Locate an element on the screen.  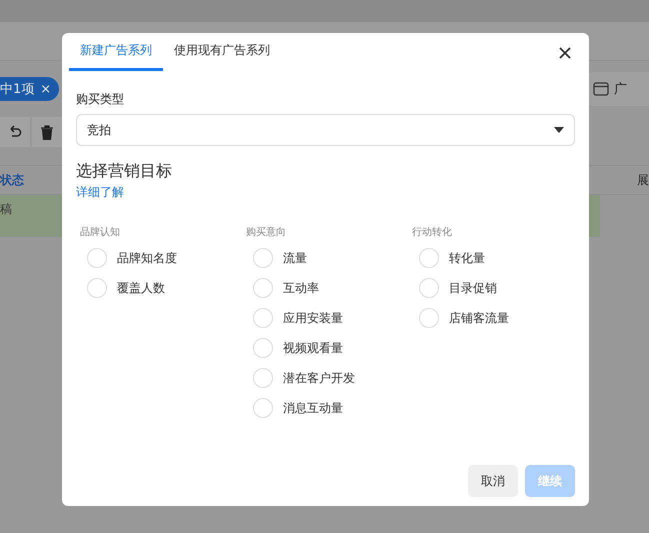
filter-chip-label: 中1项 is located at coordinates (17, 89).